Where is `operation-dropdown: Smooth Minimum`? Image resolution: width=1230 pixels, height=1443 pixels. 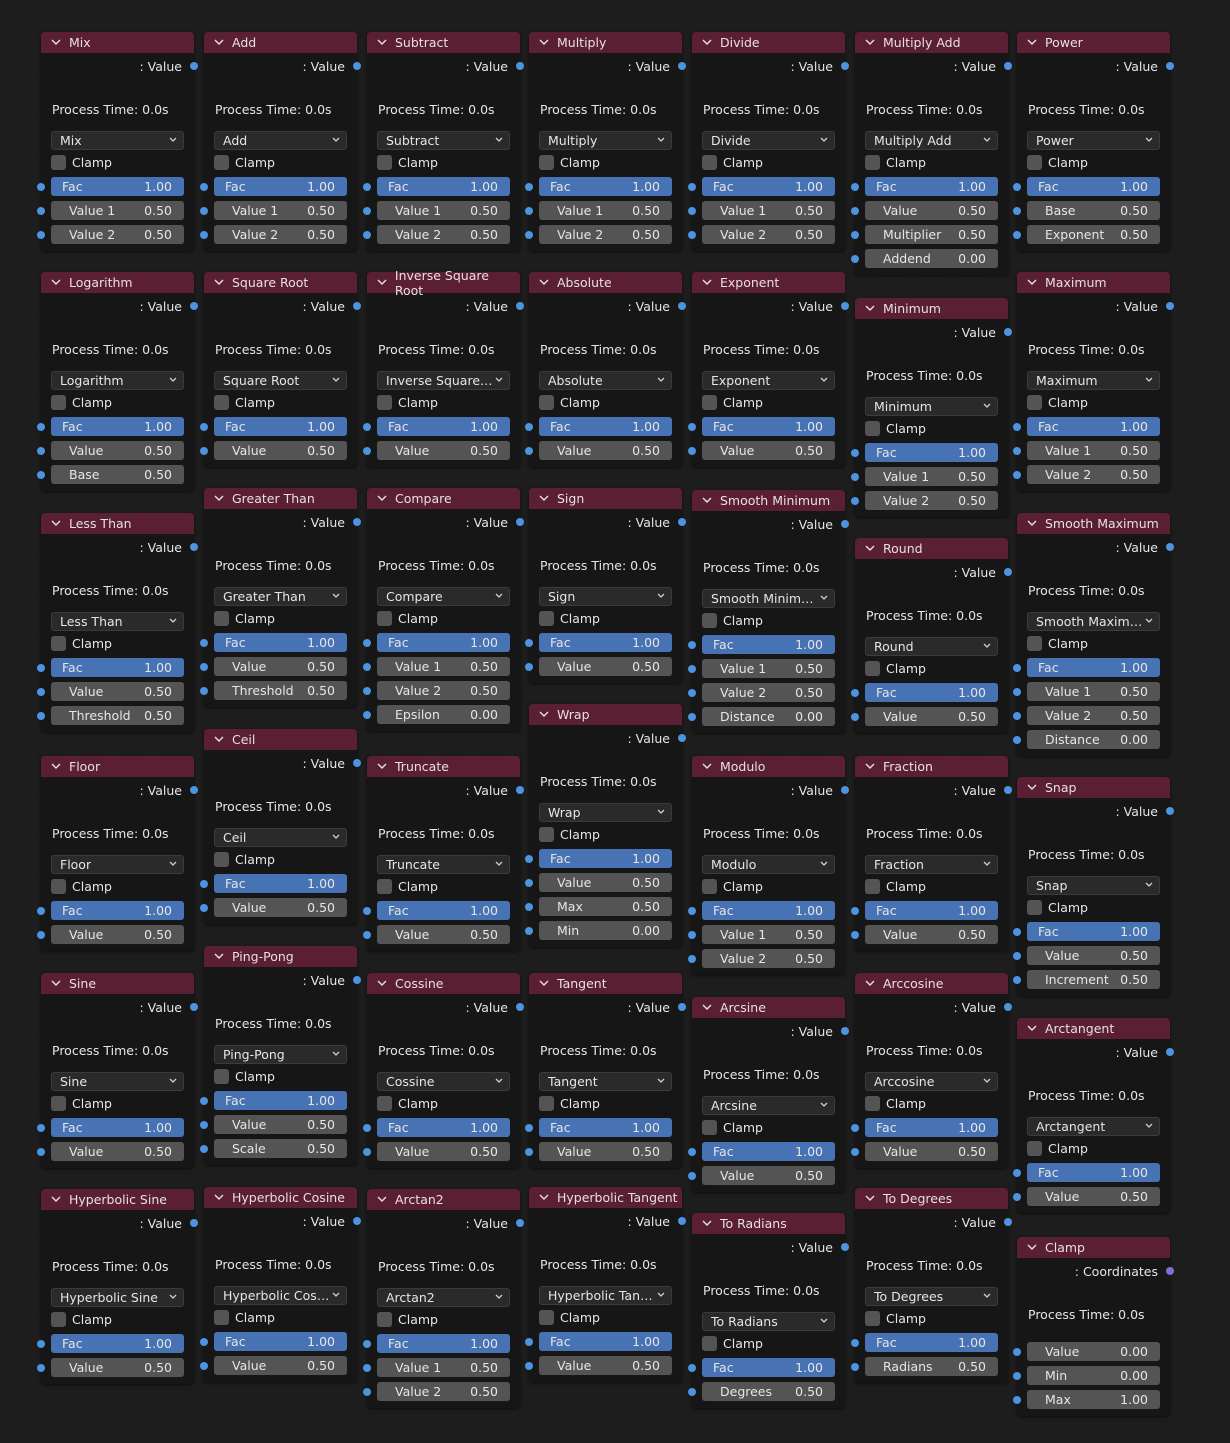 operation-dropdown: Smooth Minimum is located at coordinates (768, 598).